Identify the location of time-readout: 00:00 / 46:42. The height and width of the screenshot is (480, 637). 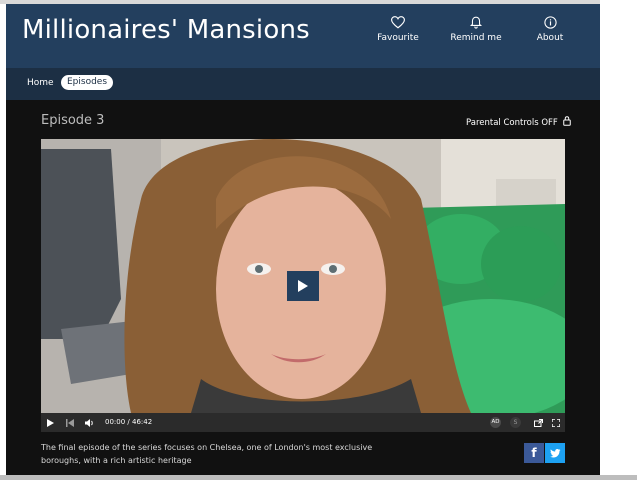
(128, 422).